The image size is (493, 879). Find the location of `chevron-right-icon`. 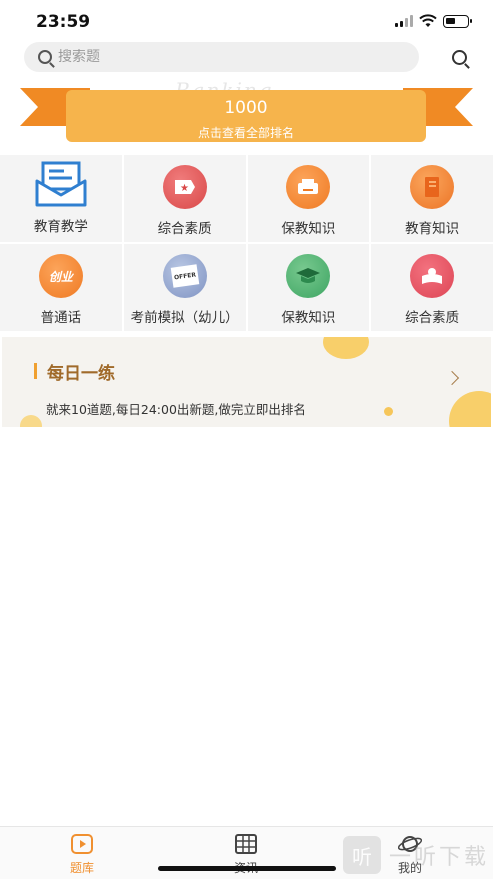

chevron-right-icon is located at coordinates (452, 378).